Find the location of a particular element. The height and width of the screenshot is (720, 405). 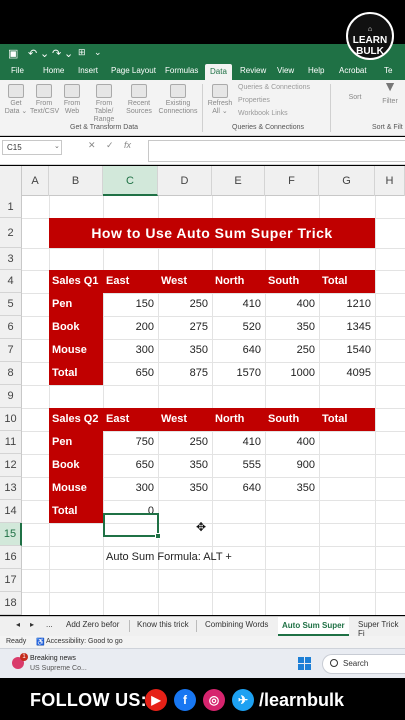

table1-cell: 150 is located at coordinates (130, 304).